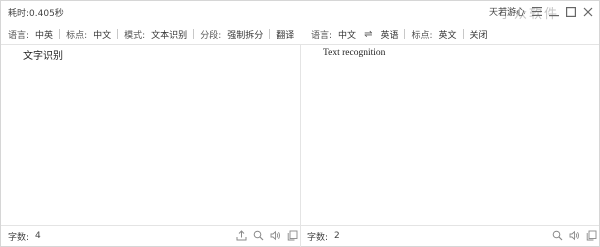 The width and height of the screenshot is (600, 247). Describe the element at coordinates (44, 34) in the screenshot. I see `ocr-language-select: 中英` at that location.